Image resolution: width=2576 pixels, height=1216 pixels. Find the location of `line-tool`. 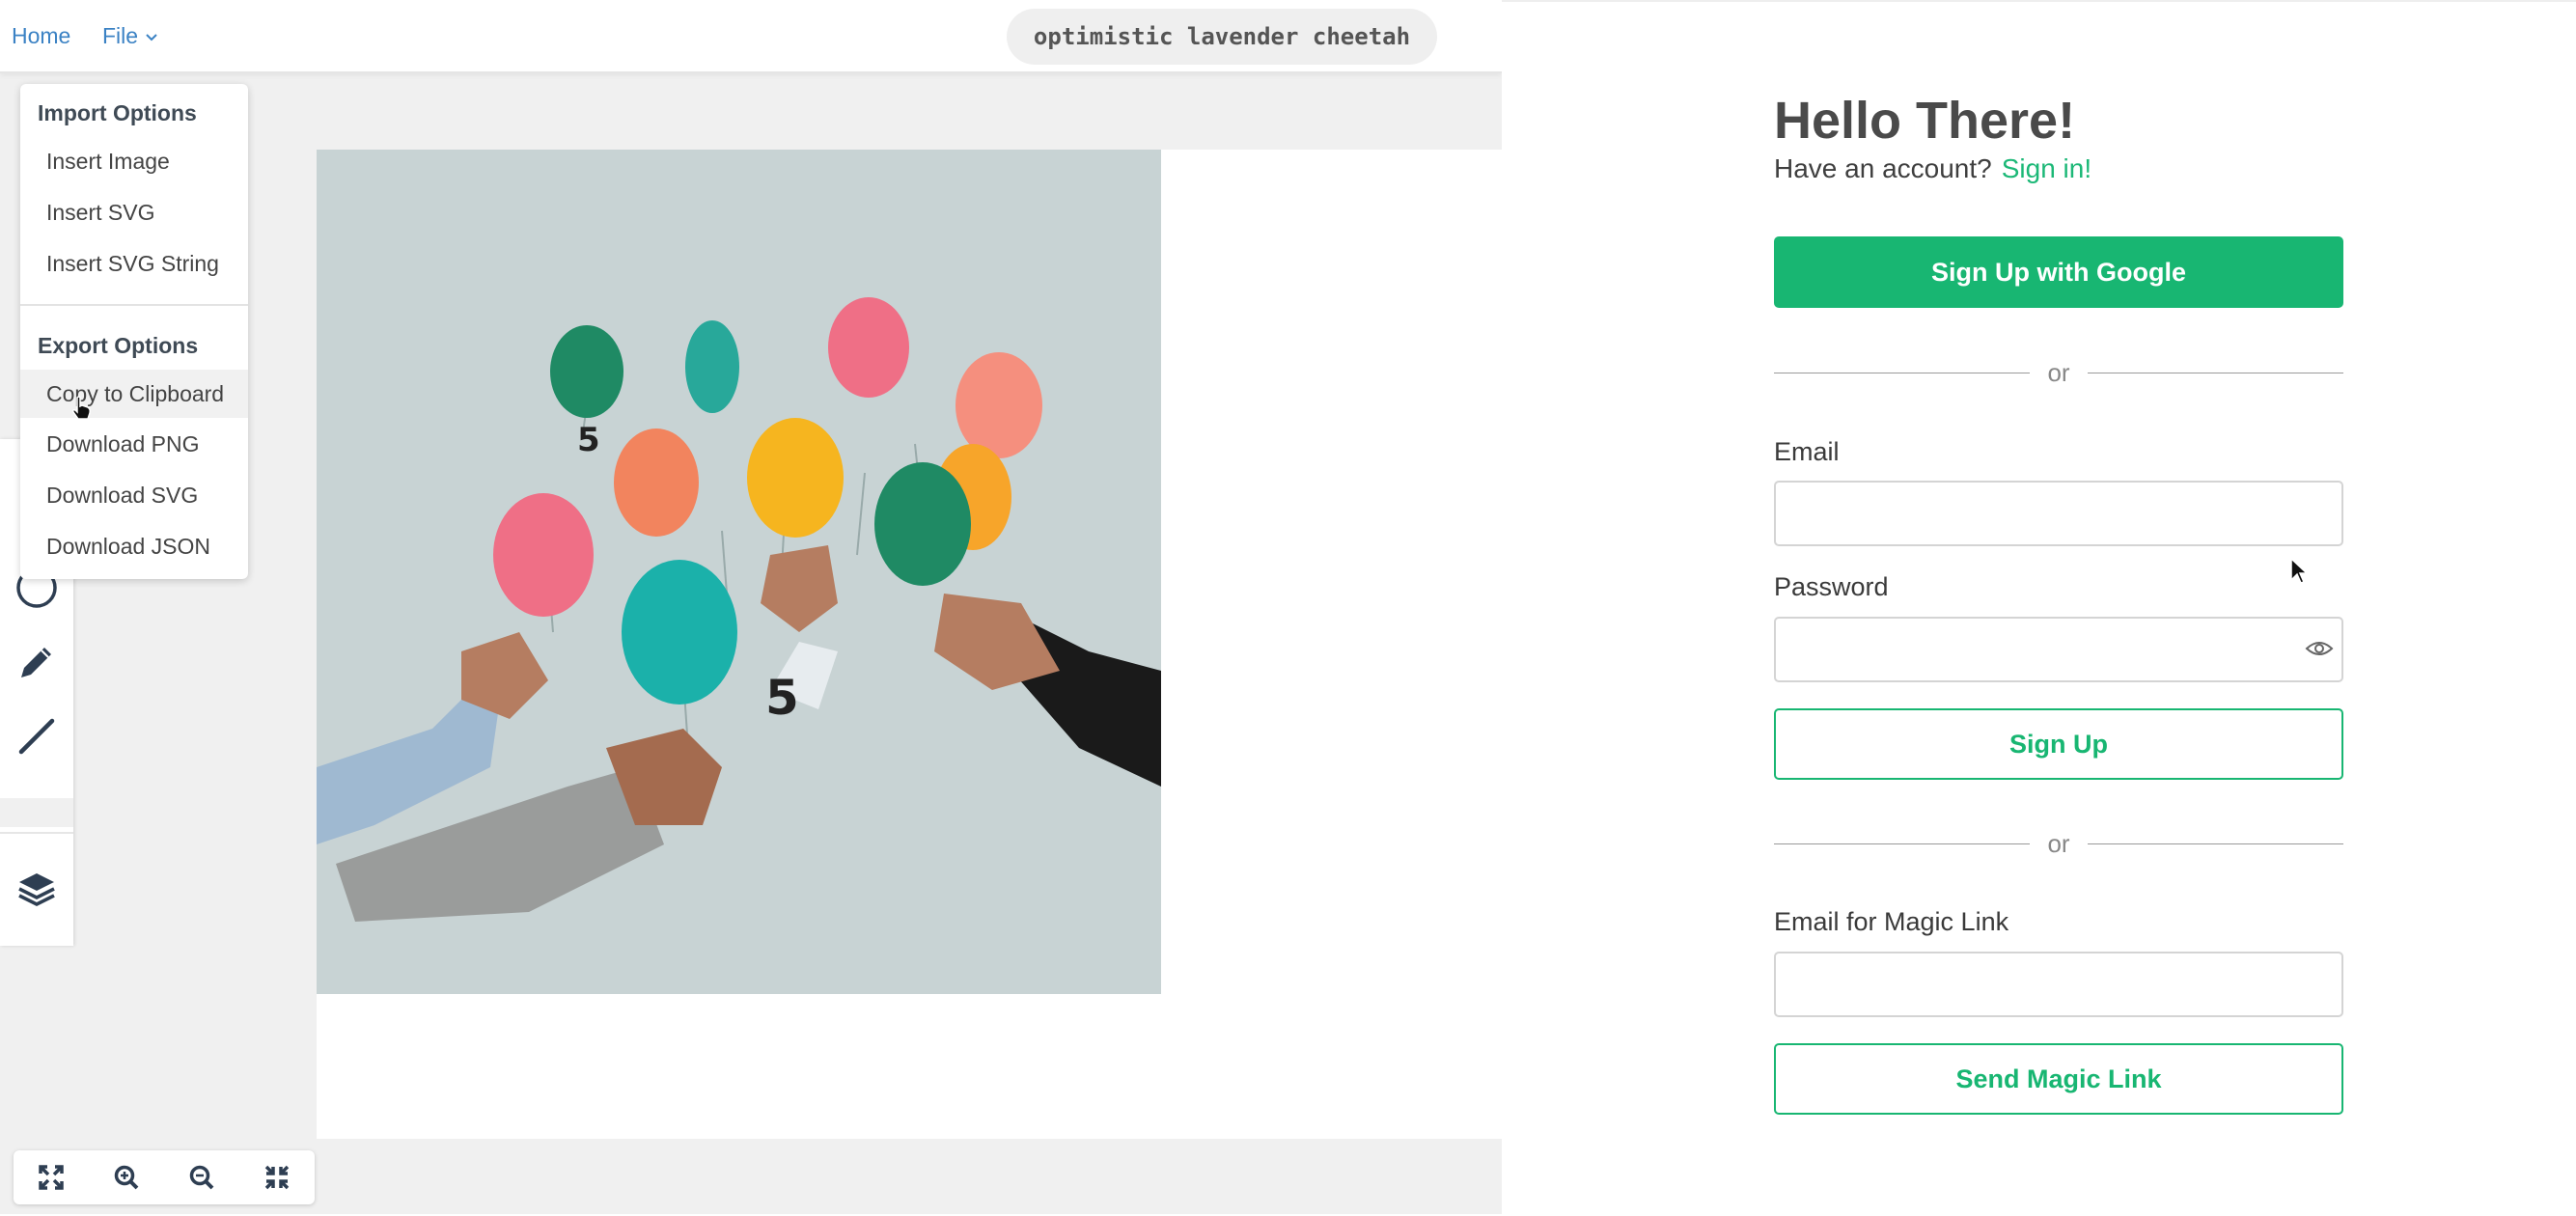

line-tool is located at coordinates (37, 736).